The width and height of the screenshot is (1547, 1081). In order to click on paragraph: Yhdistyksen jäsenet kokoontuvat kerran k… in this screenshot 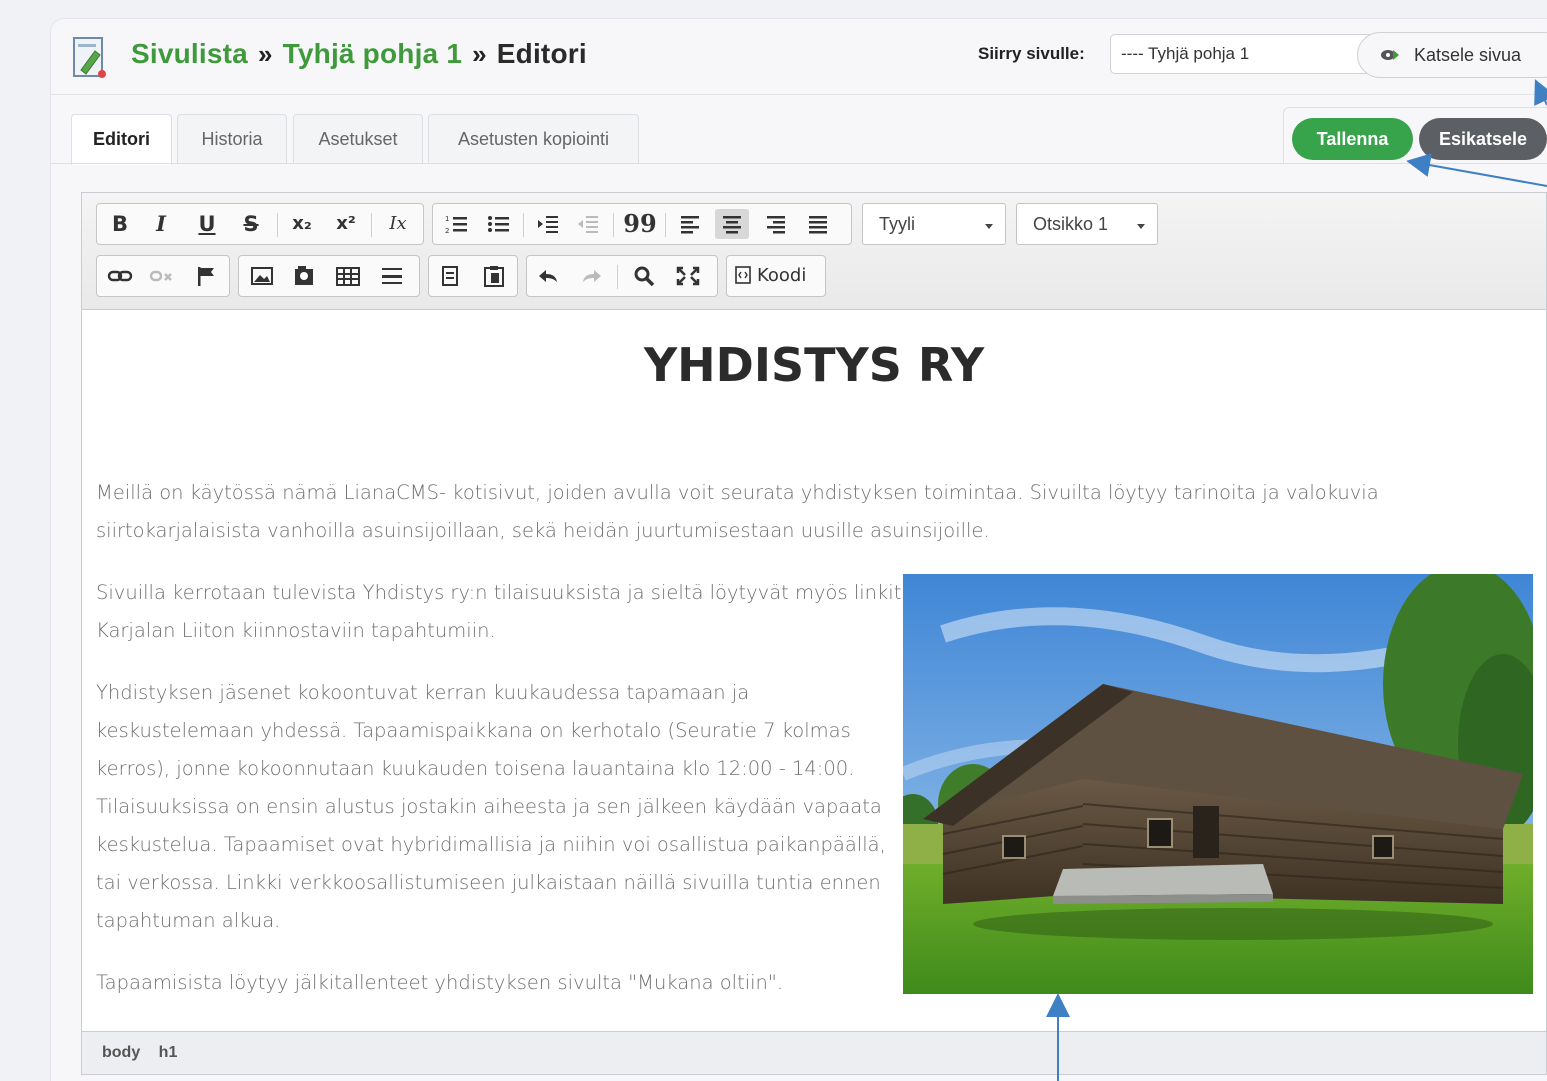, I will do `click(501, 807)`.